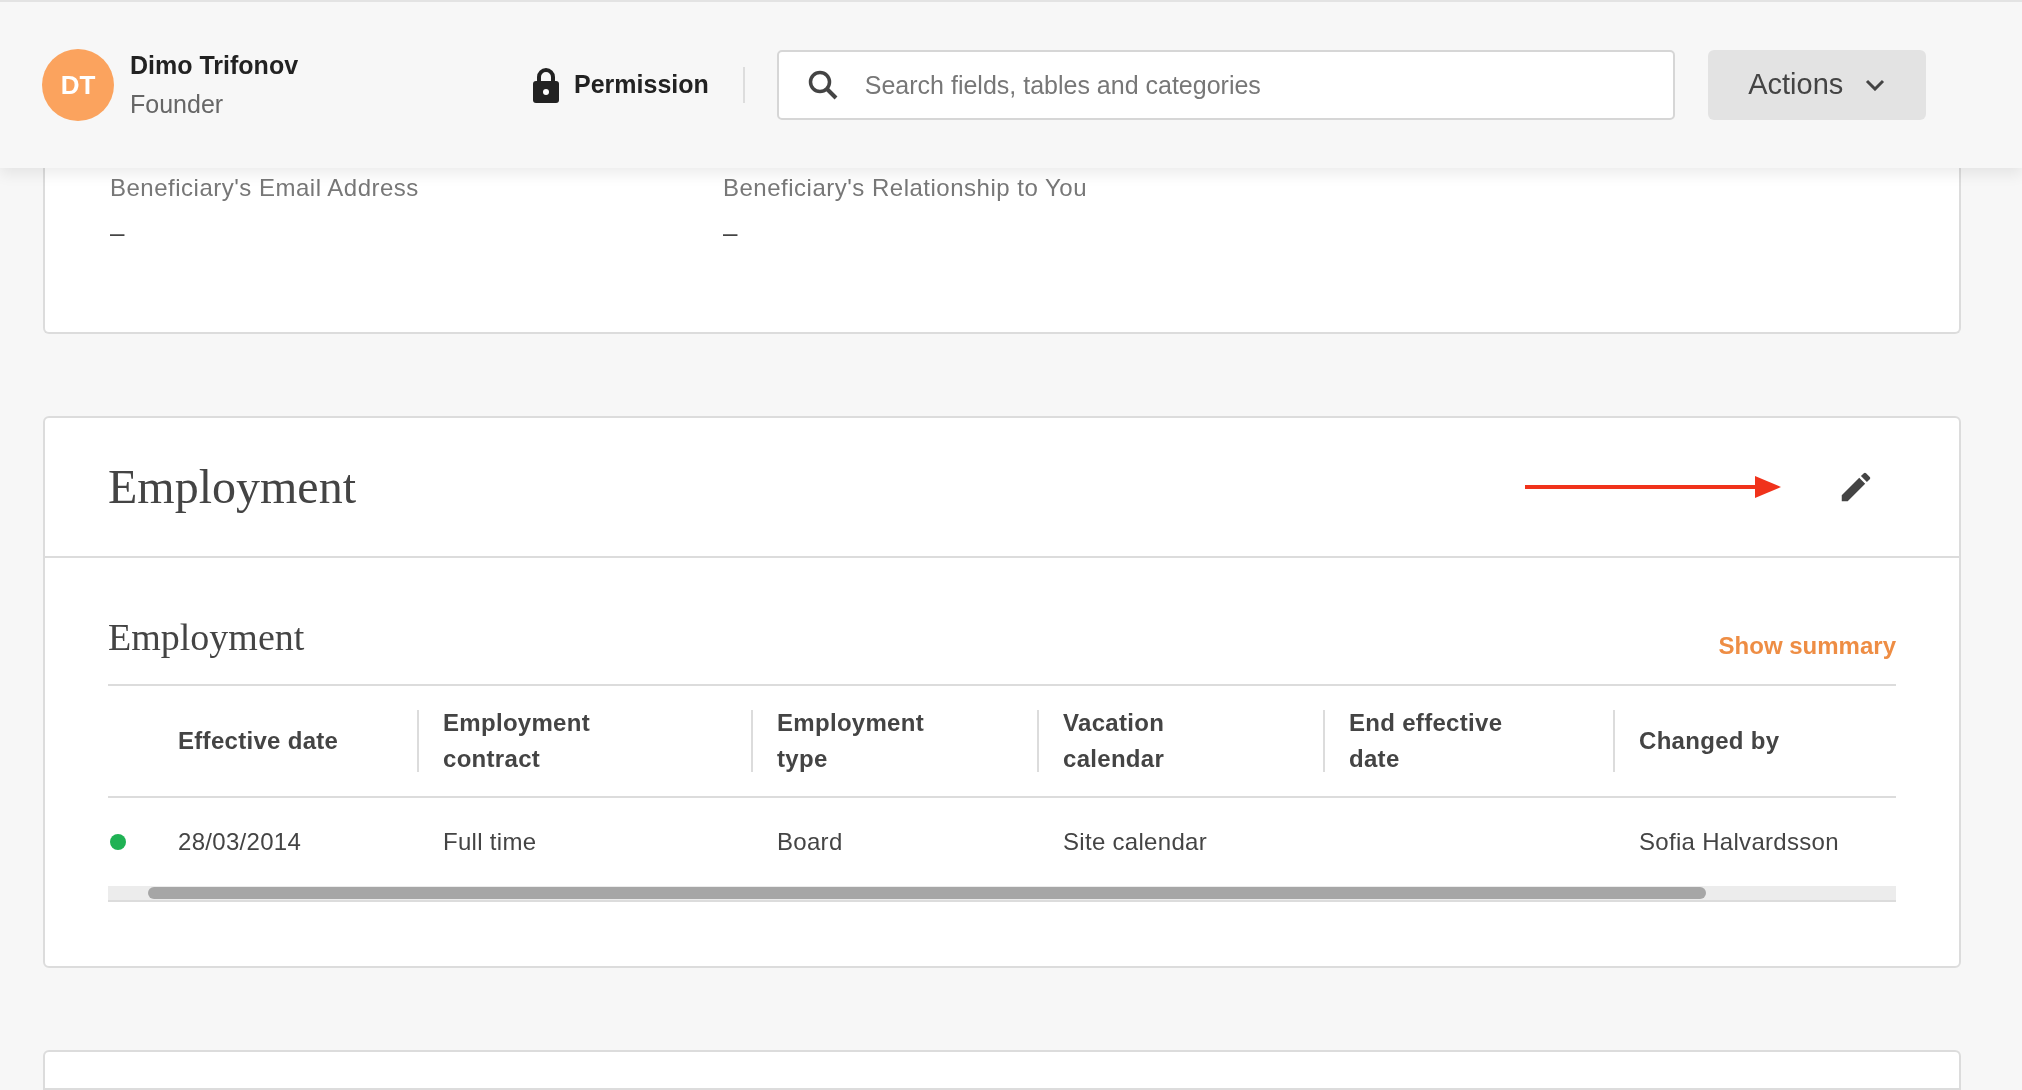 The width and height of the screenshot is (2022, 1090). What do you see at coordinates (517, 741) in the screenshot?
I see `column-header: Employment contract` at bounding box center [517, 741].